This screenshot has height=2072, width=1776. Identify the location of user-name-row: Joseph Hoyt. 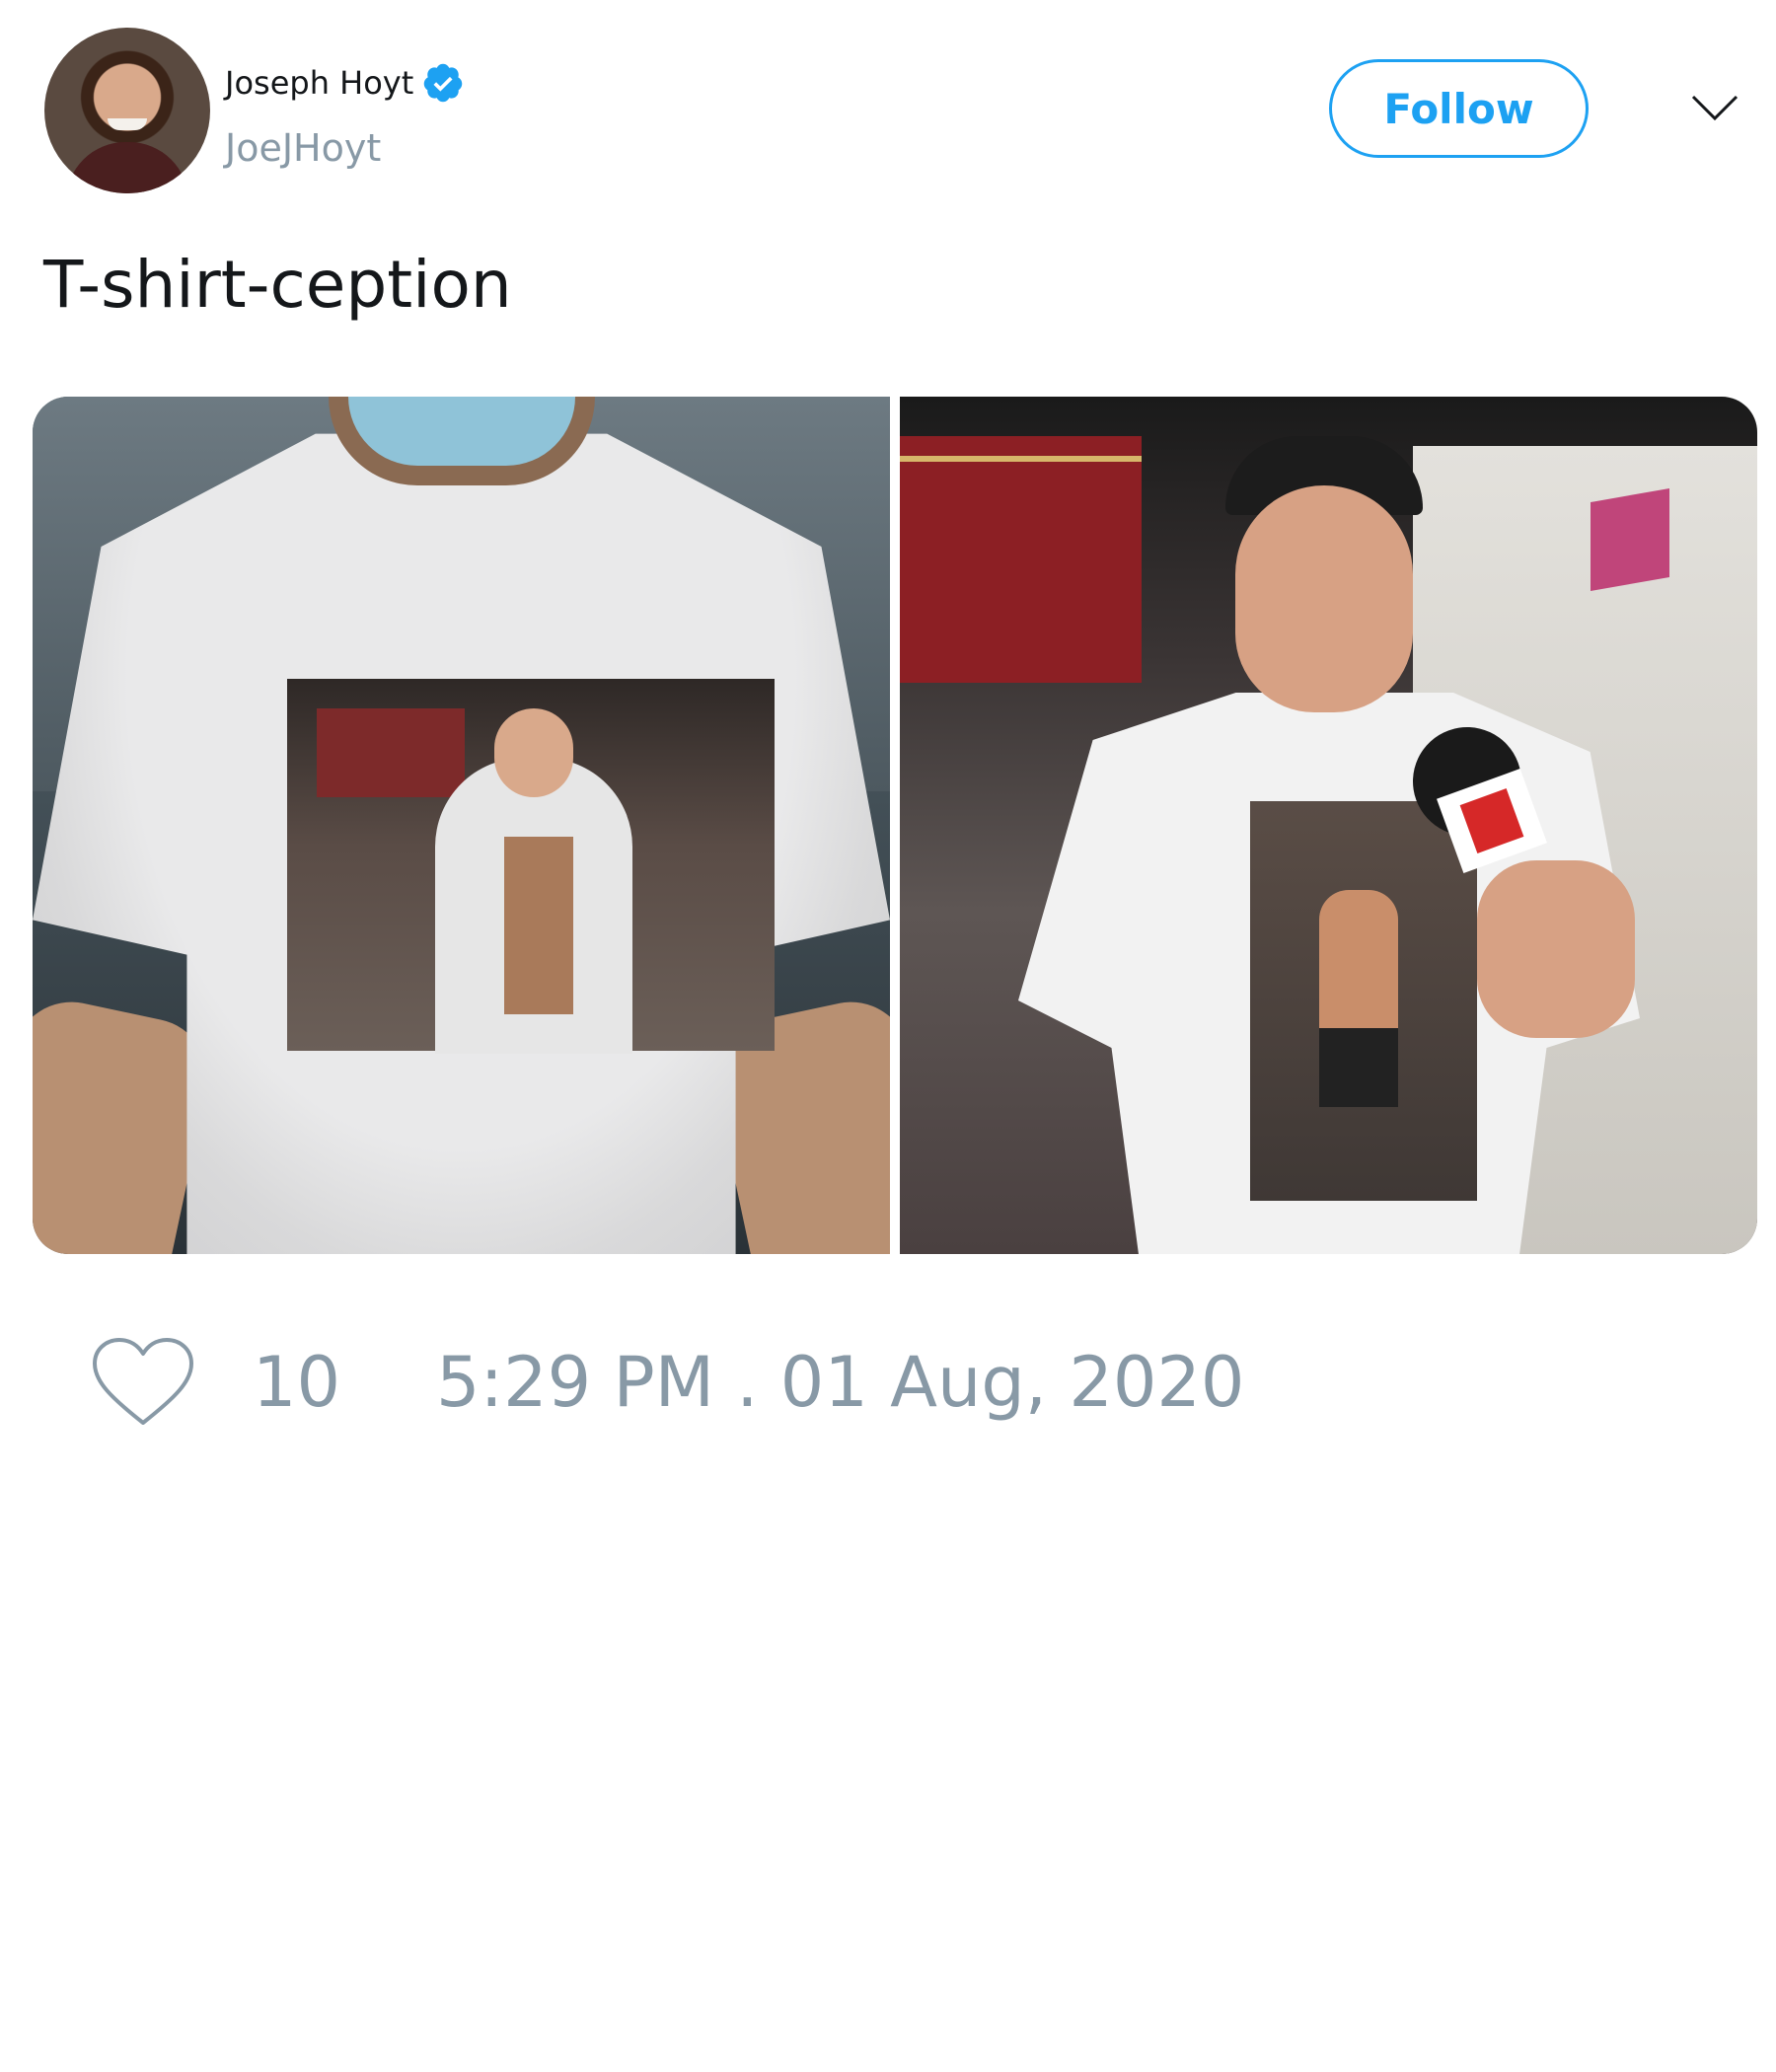
(345, 83).